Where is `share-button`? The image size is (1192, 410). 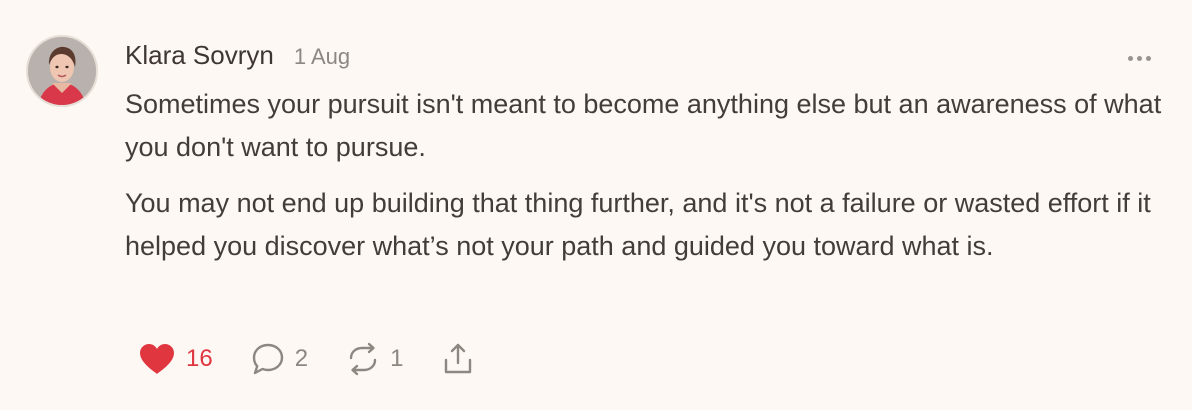
share-button is located at coordinates (458, 359).